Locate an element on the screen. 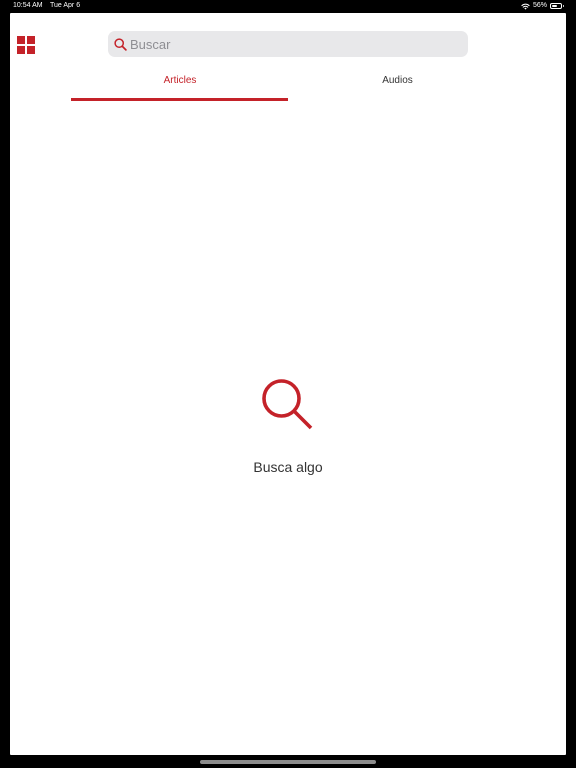  search-bar is located at coordinates (288, 44).